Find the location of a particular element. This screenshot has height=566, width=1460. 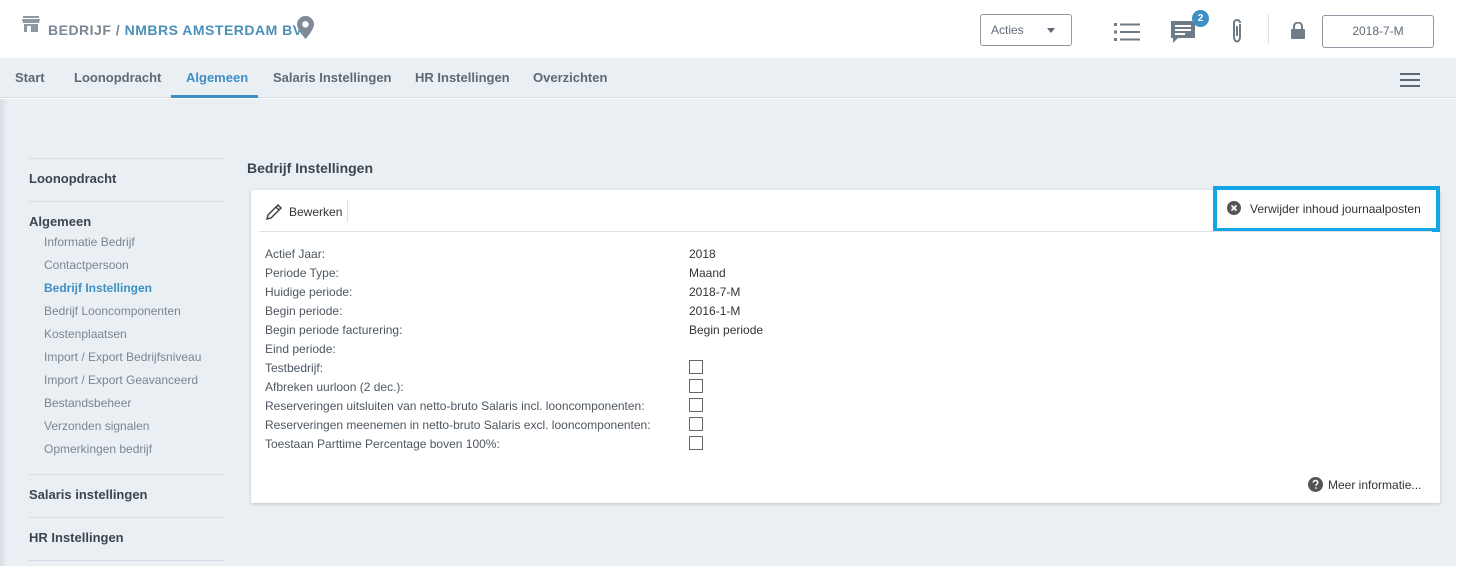

sidebar-item-bedrijf-instellingen: Bedrijf Instellingen is located at coordinates (98, 288).